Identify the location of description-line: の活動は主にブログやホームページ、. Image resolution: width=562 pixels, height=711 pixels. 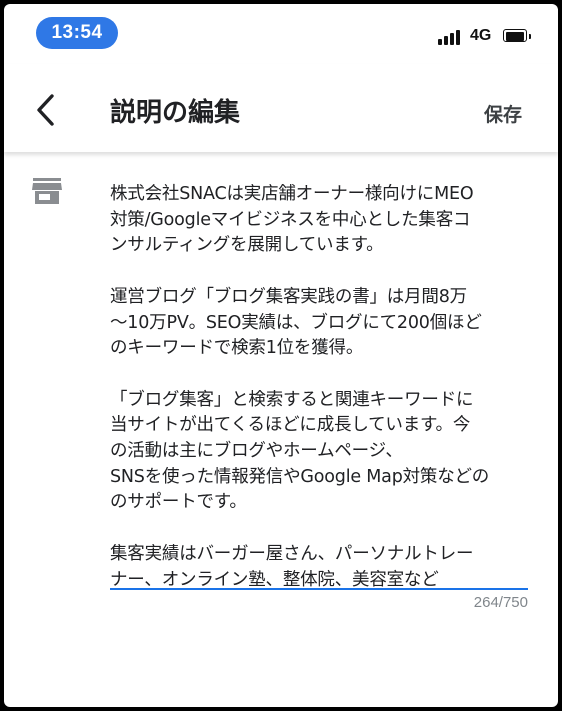
(256, 451).